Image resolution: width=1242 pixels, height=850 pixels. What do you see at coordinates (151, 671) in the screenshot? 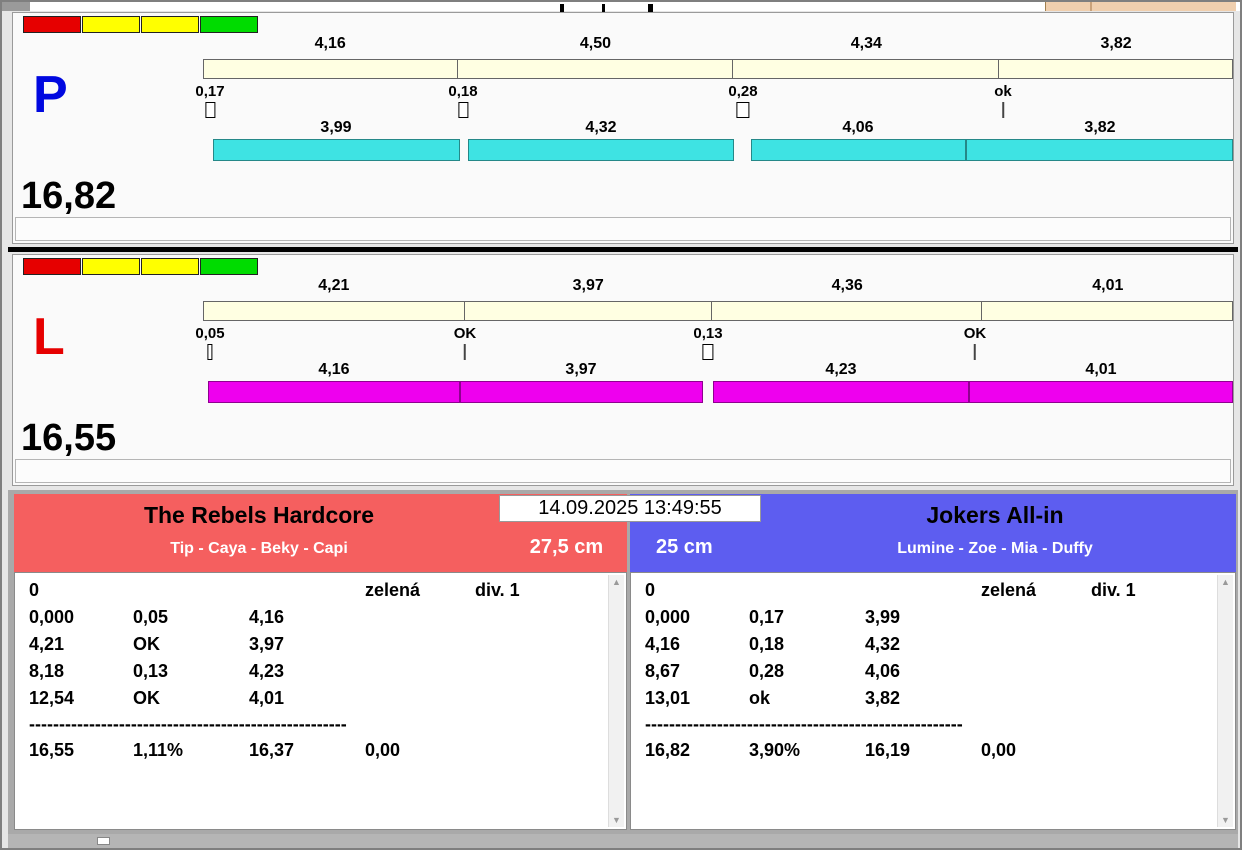
I see `result-cell: 0,13` at bounding box center [151, 671].